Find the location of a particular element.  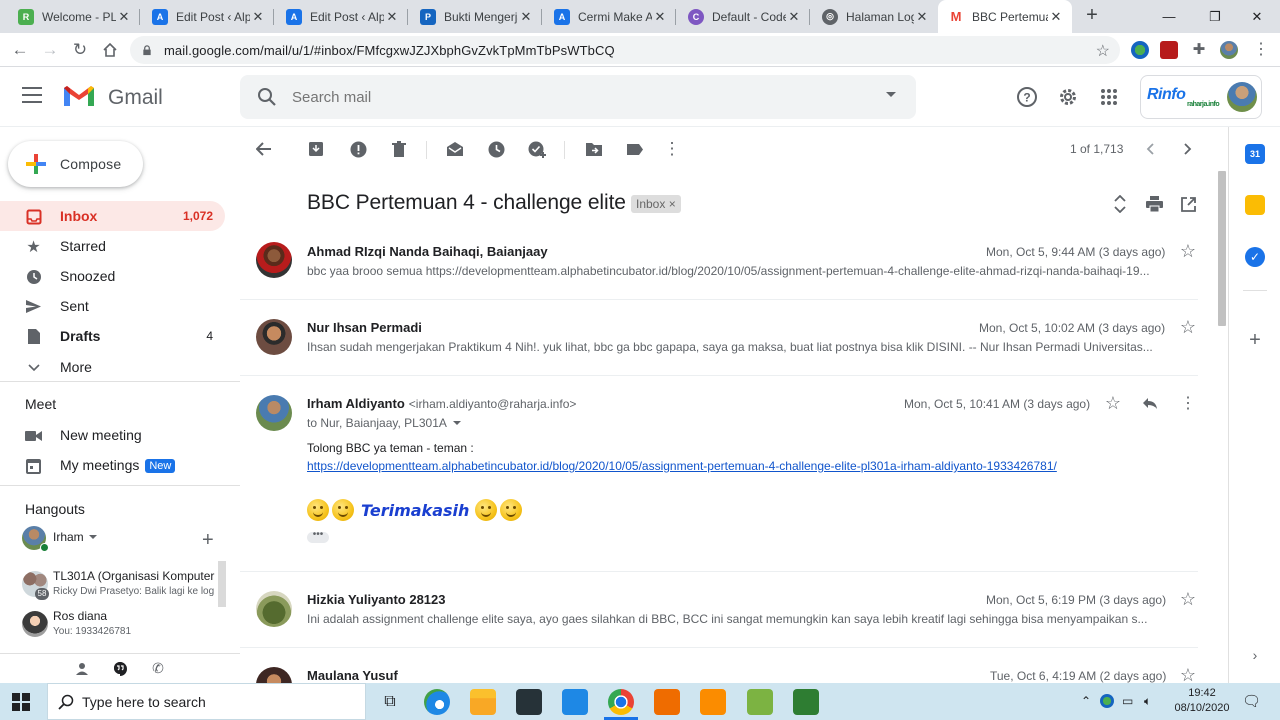

browser-tab: ◎ Halaman Login ✕ is located at coordinates (875, 16).